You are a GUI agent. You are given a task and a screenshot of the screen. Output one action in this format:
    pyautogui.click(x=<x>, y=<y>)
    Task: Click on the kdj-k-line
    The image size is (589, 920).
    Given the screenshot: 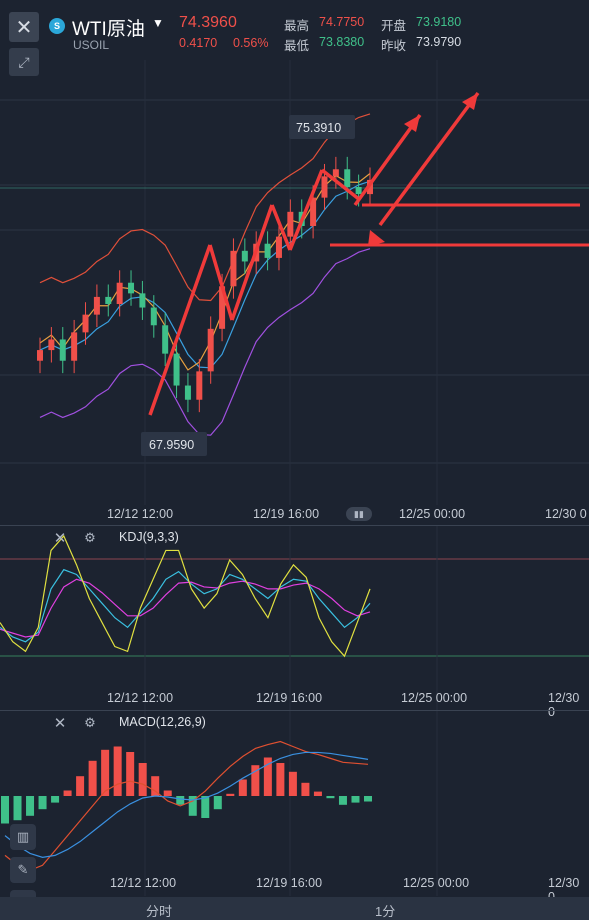 What is the action you would take?
    pyautogui.click(x=185, y=605)
    